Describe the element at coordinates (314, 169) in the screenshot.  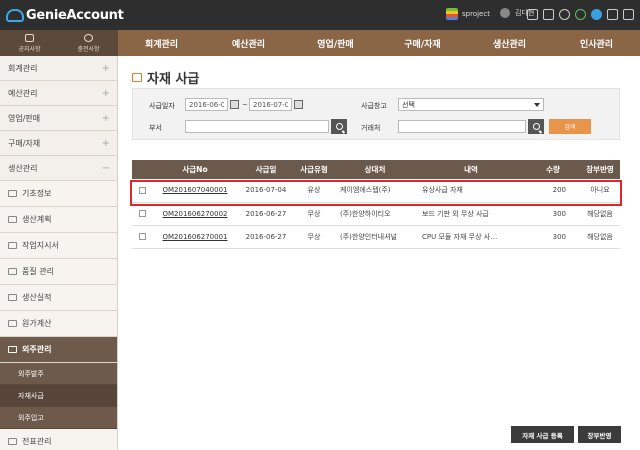
I see `column-header-supply-type: 사급유형` at that location.